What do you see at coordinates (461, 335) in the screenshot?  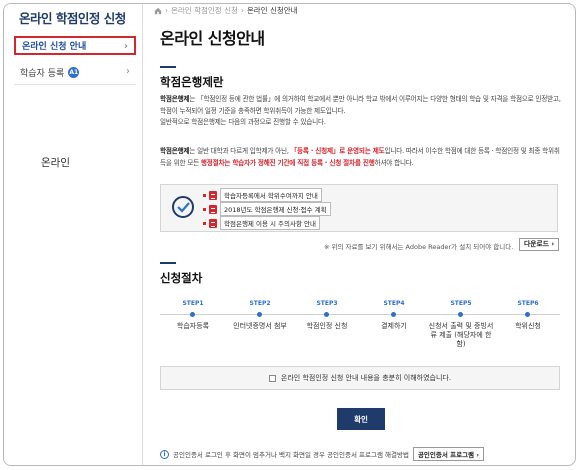 I see `step-label: 신청서 출력 및 증빙서류 제출 (해당자에 한함)` at bounding box center [461, 335].